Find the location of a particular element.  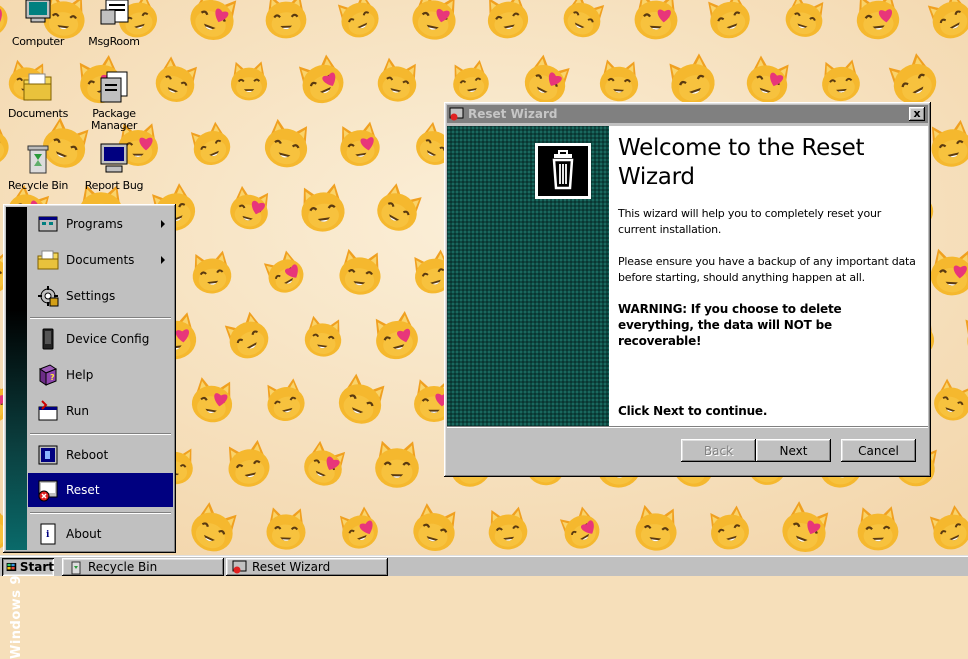

msgroom-icon is located at coordinates (114, 12).